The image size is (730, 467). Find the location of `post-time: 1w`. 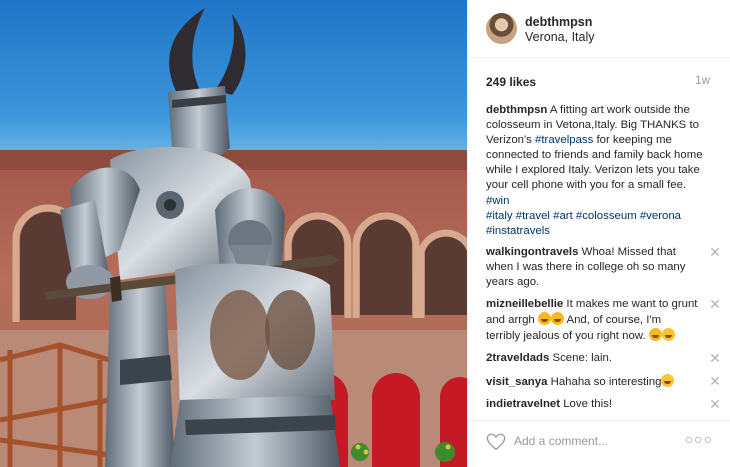

post-time: 1w is located at coordinates (702, 81).